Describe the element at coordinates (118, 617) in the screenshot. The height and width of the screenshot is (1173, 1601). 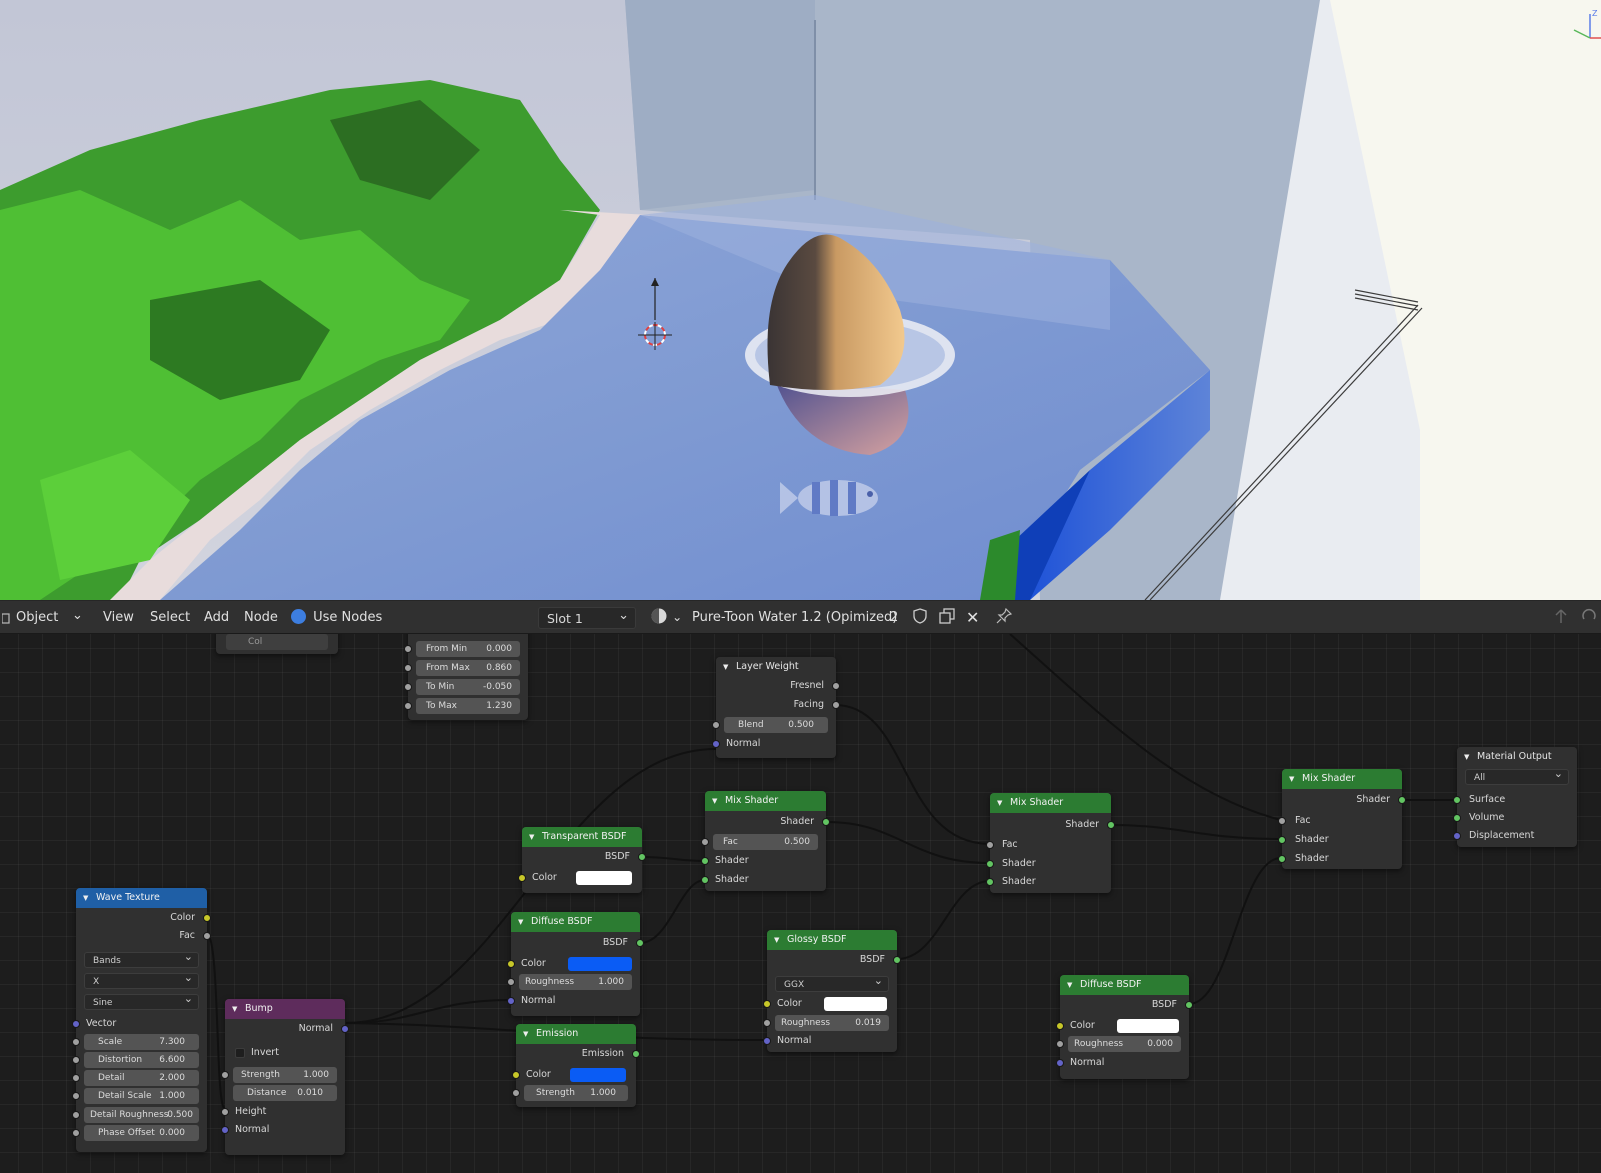
I see `menu-view: View` at that location.